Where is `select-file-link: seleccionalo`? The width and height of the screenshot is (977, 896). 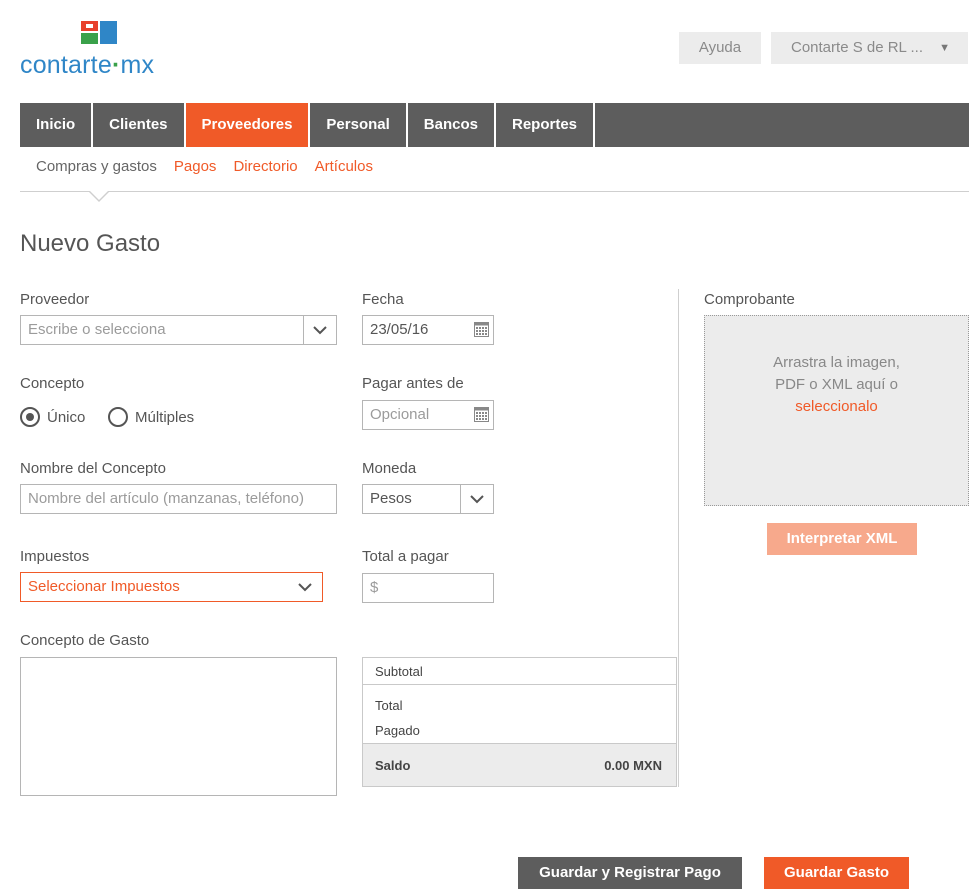
select-file-link: seleccionalo is located at coordinates (836, 407).